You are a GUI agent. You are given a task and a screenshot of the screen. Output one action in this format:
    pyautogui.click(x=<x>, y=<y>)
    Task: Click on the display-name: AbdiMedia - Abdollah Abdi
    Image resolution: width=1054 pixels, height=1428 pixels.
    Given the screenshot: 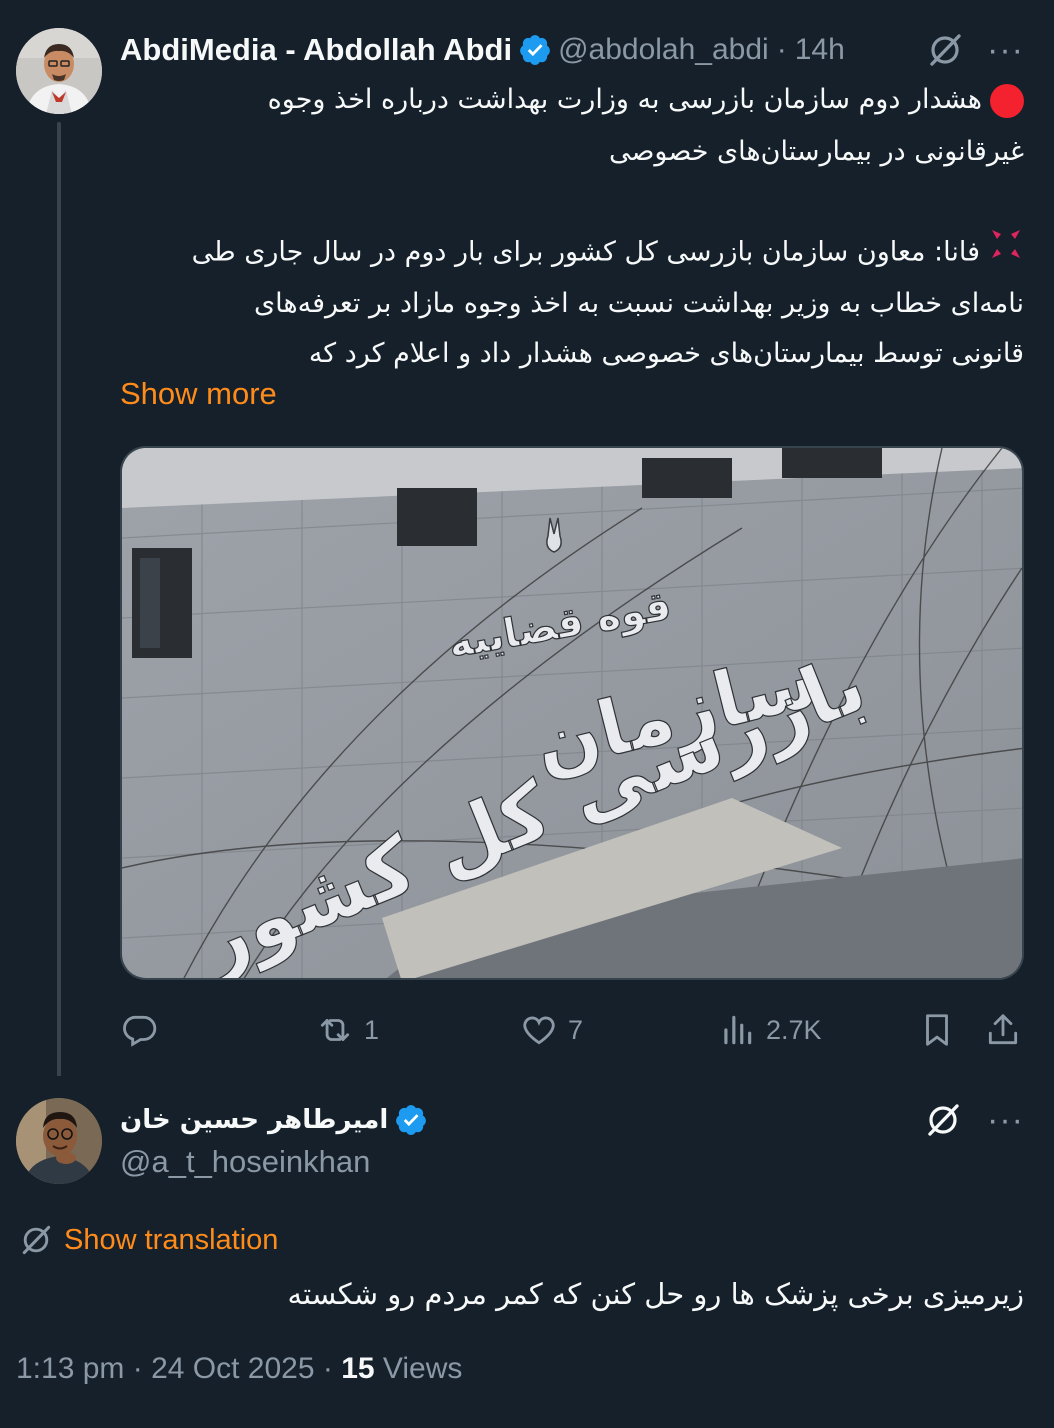 What is the action you would take?
    pyautogui.click(x=316, y=50)
    